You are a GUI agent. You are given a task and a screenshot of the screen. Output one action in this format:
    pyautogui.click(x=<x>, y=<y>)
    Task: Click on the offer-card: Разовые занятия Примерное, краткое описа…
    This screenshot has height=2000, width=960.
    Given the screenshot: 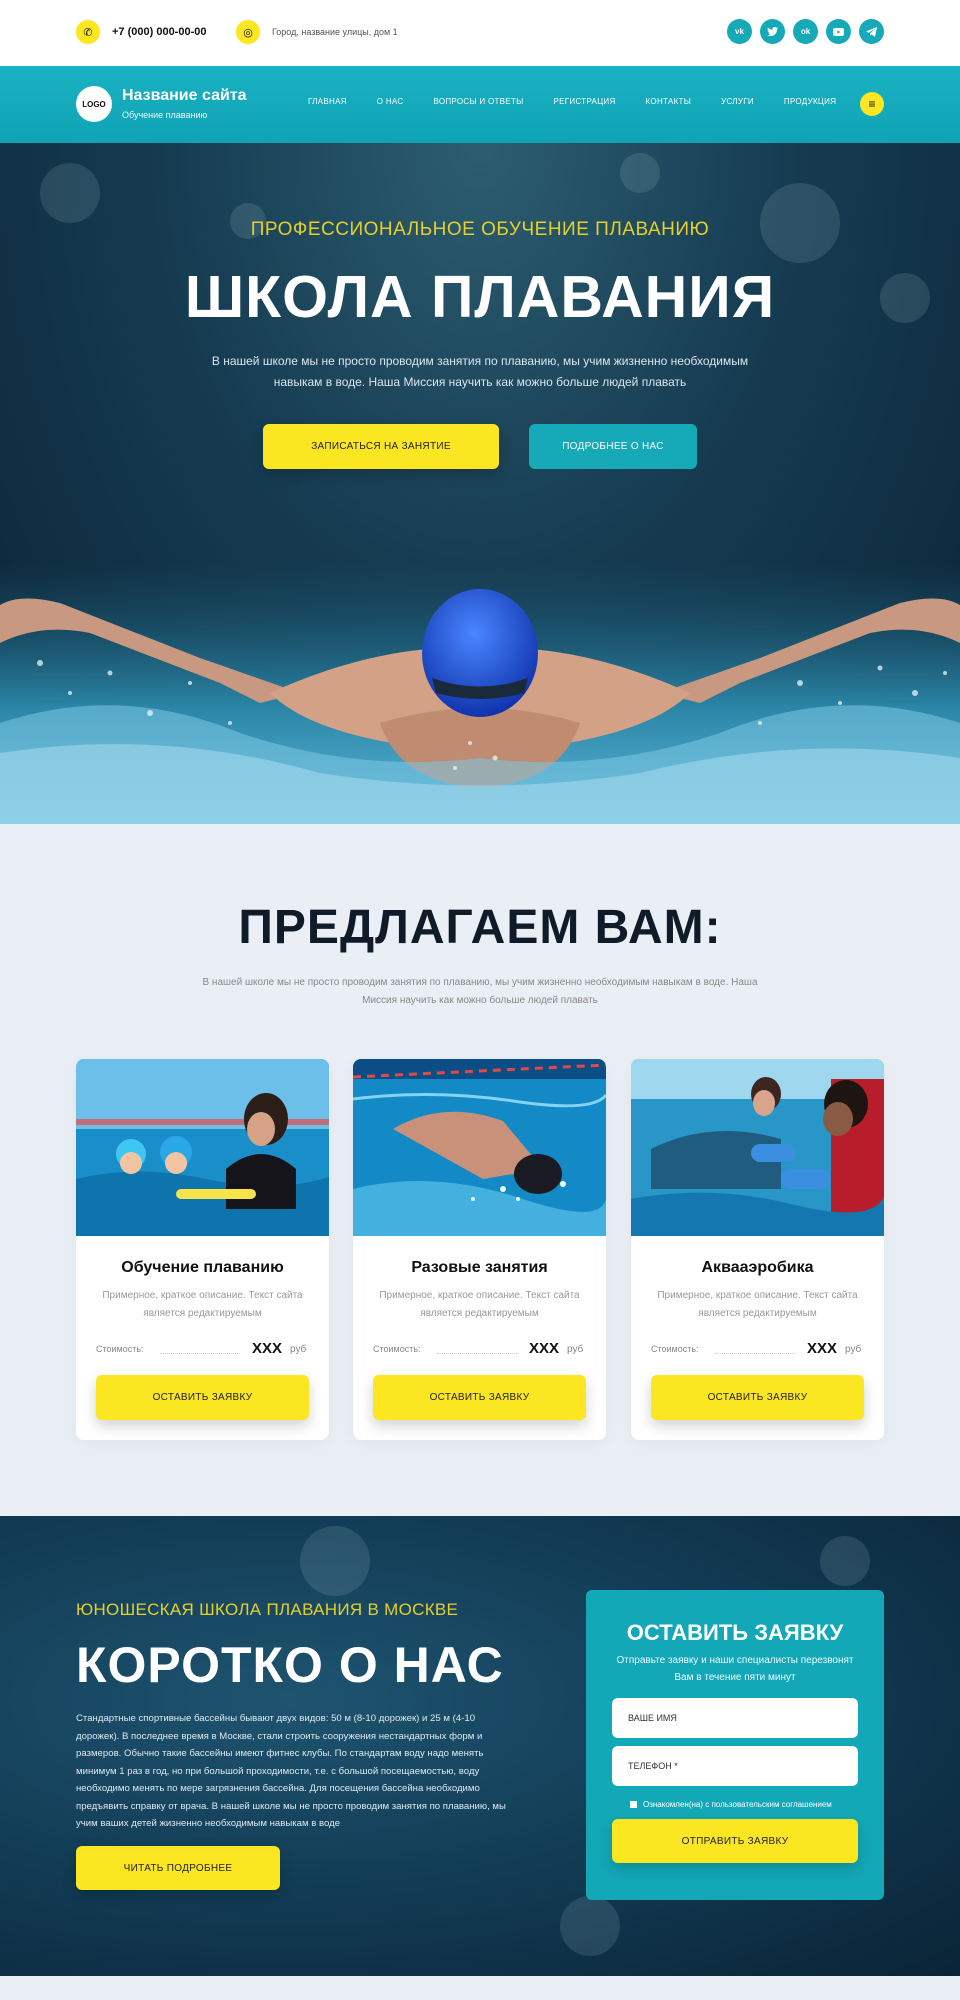 What is the action you would take?
    pyautogui.click(x=479, y=1249)
    